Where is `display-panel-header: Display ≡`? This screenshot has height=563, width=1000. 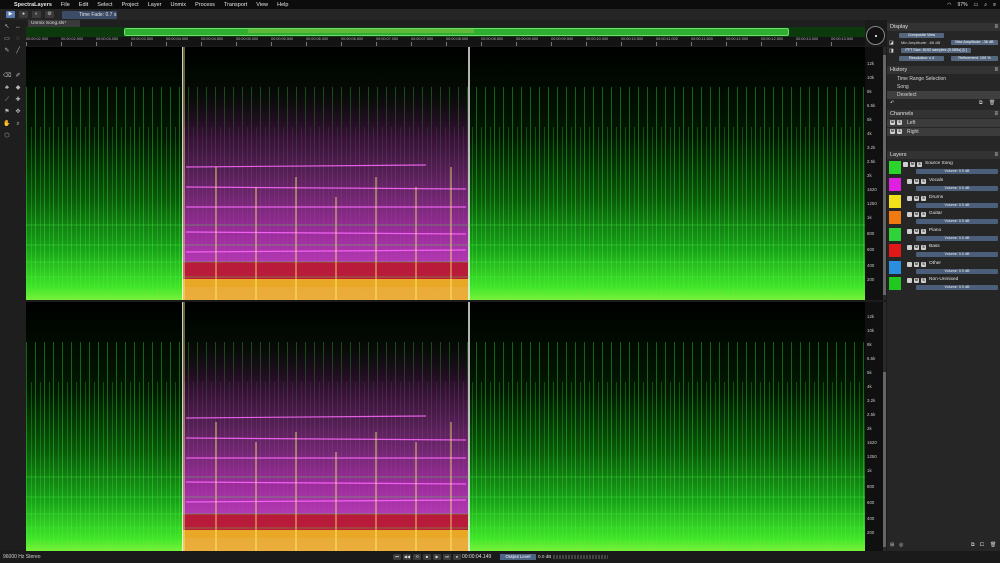
display-panel-header: Display ≡ is located at coordinates (943, 27).